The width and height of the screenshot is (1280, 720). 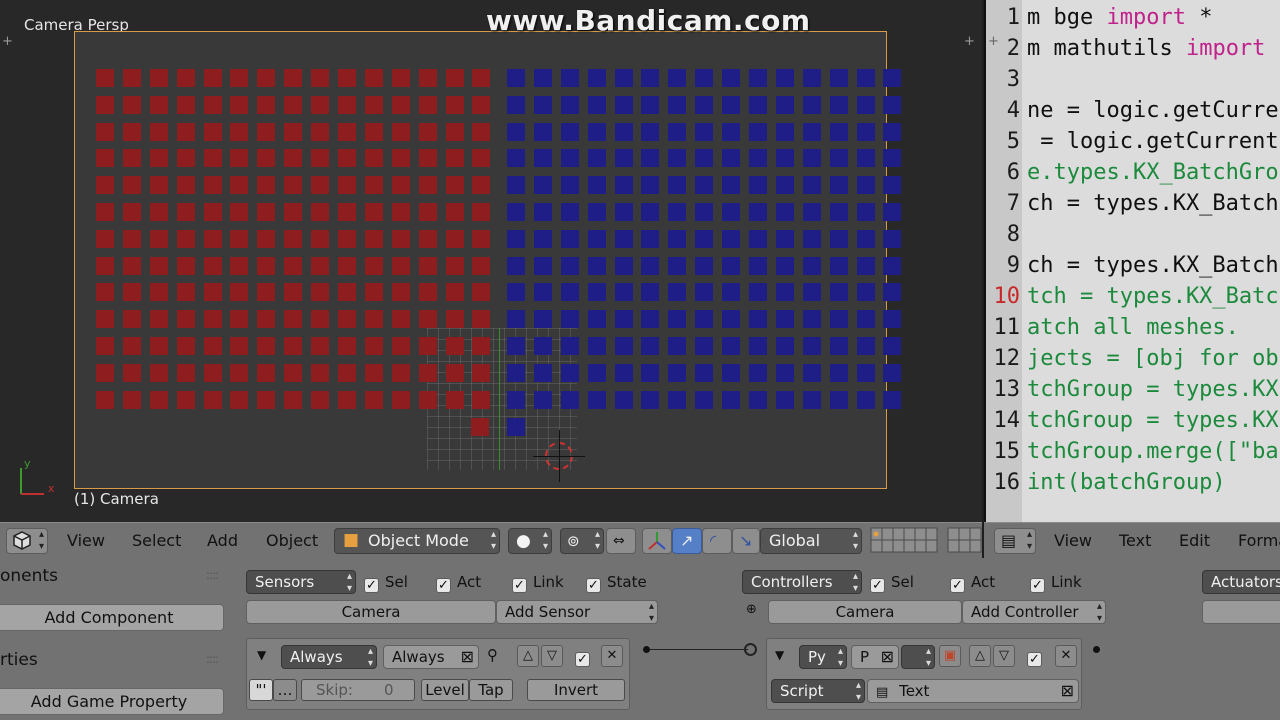 What do you see at coordinates (358, 690) in the screenshot?
I see `skip-field: Skip: 0` at bounding box center [358, 690].